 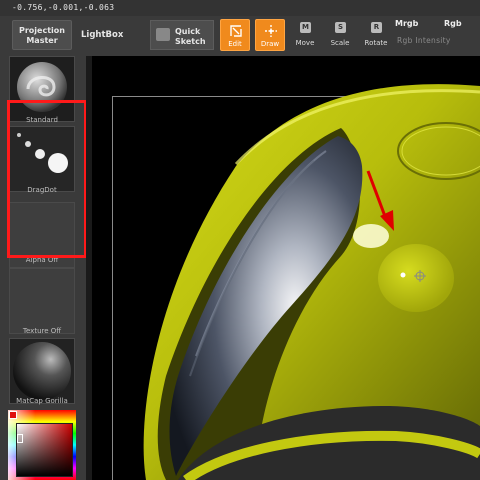 I want to click on color-picker, so click(x=42, y=445).